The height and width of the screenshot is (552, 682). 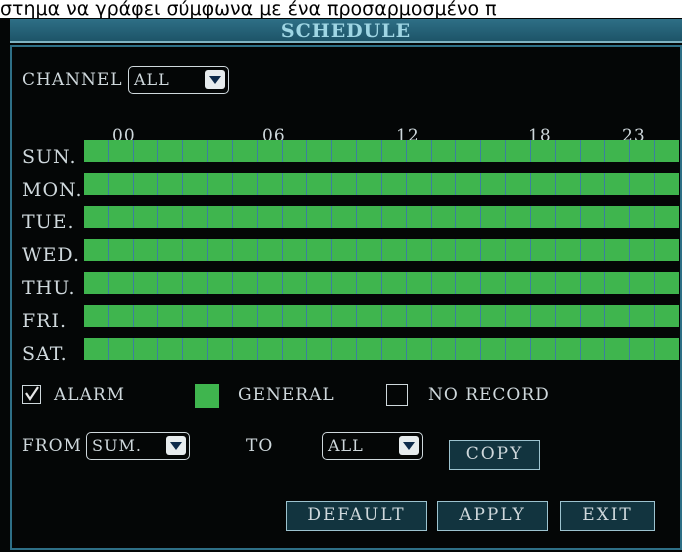 I want to click on default-button: DEFAULT, so click(x=356, y=516).